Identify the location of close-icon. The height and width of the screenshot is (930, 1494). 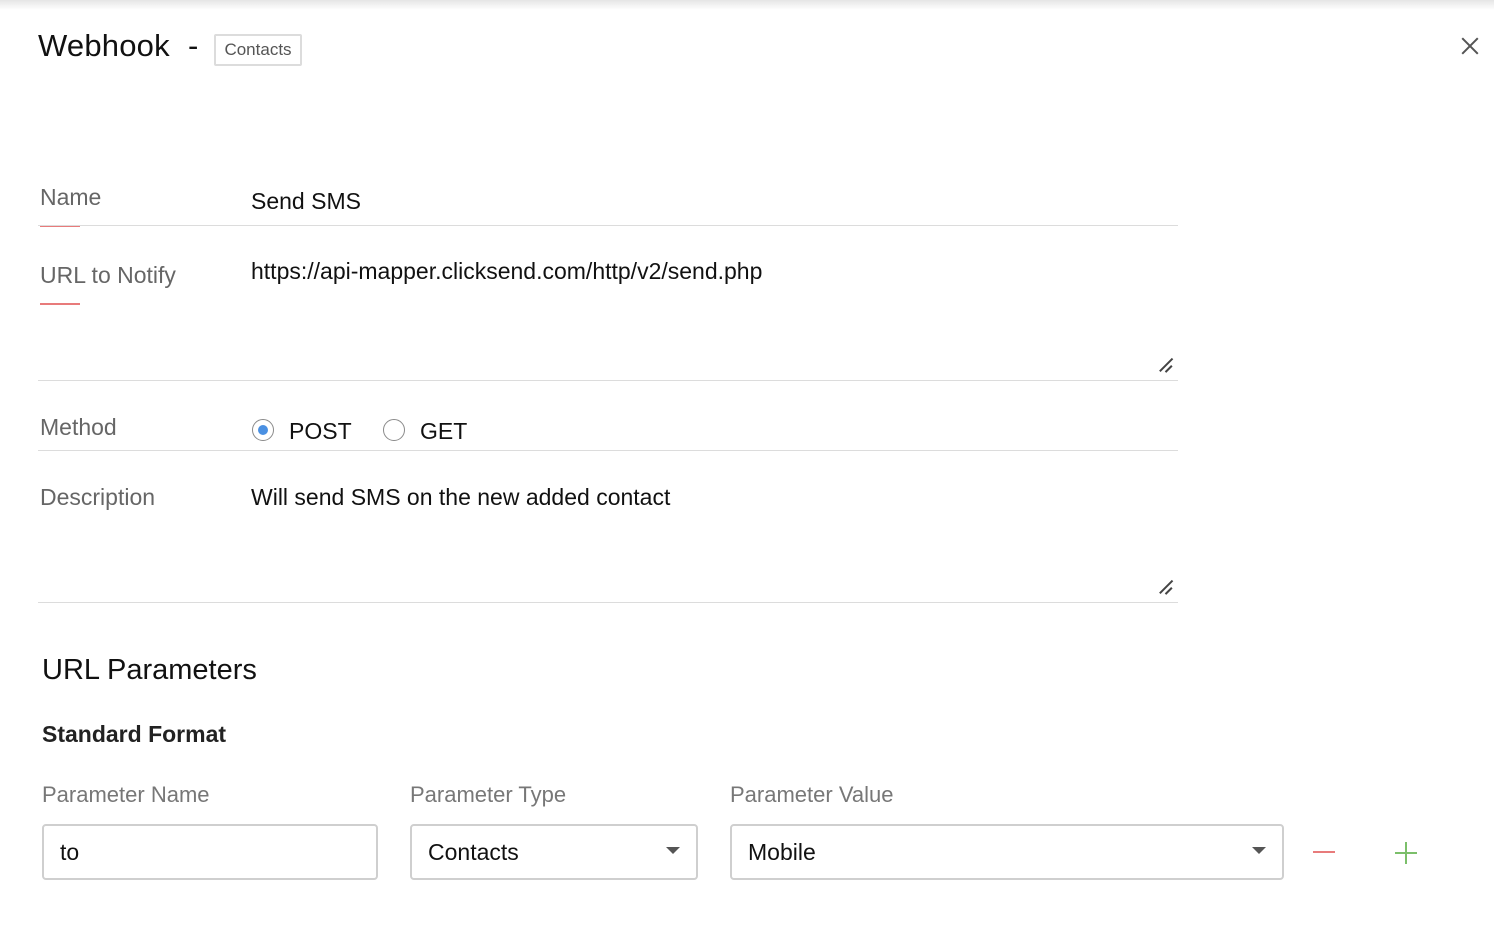
(1470, 46).